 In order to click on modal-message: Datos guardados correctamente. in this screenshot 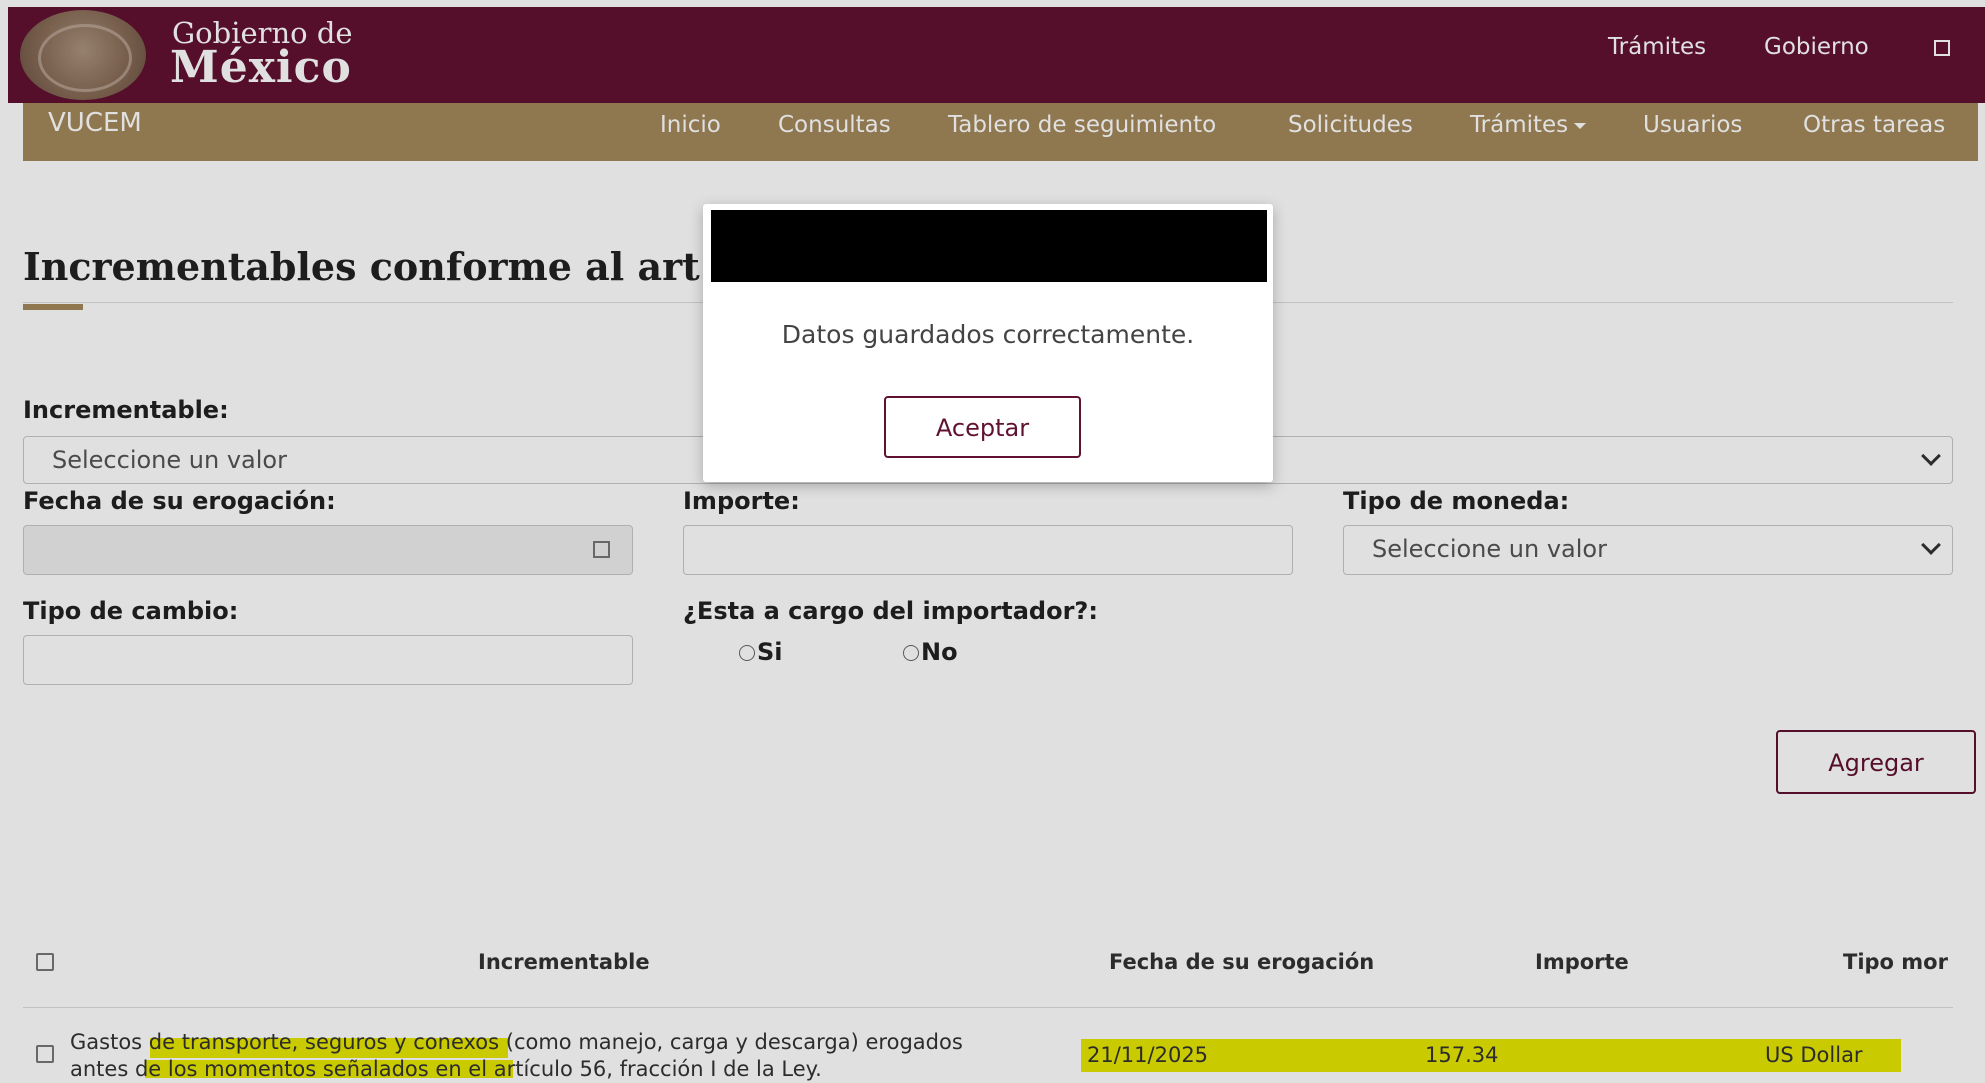, I will do `click(988, 334)`.